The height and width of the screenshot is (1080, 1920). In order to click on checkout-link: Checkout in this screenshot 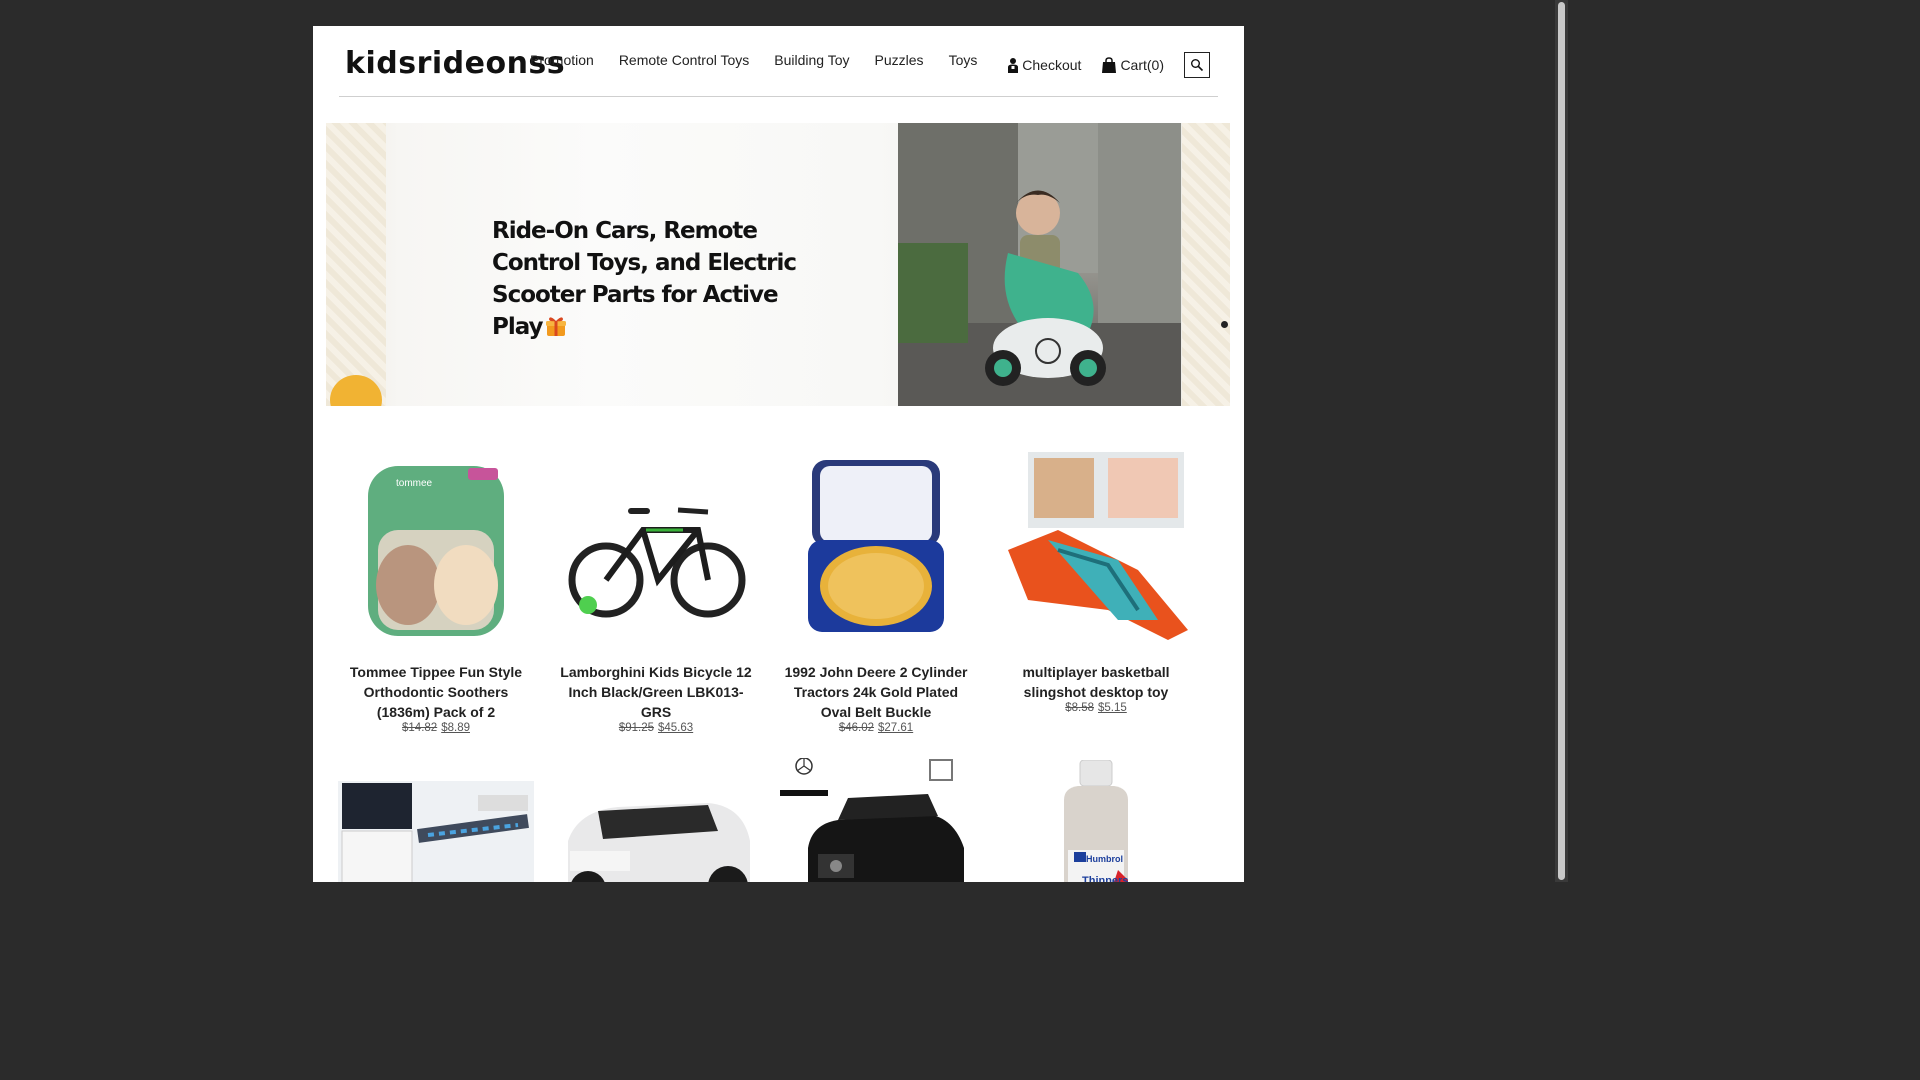, I will do `click(1044, 65)`.